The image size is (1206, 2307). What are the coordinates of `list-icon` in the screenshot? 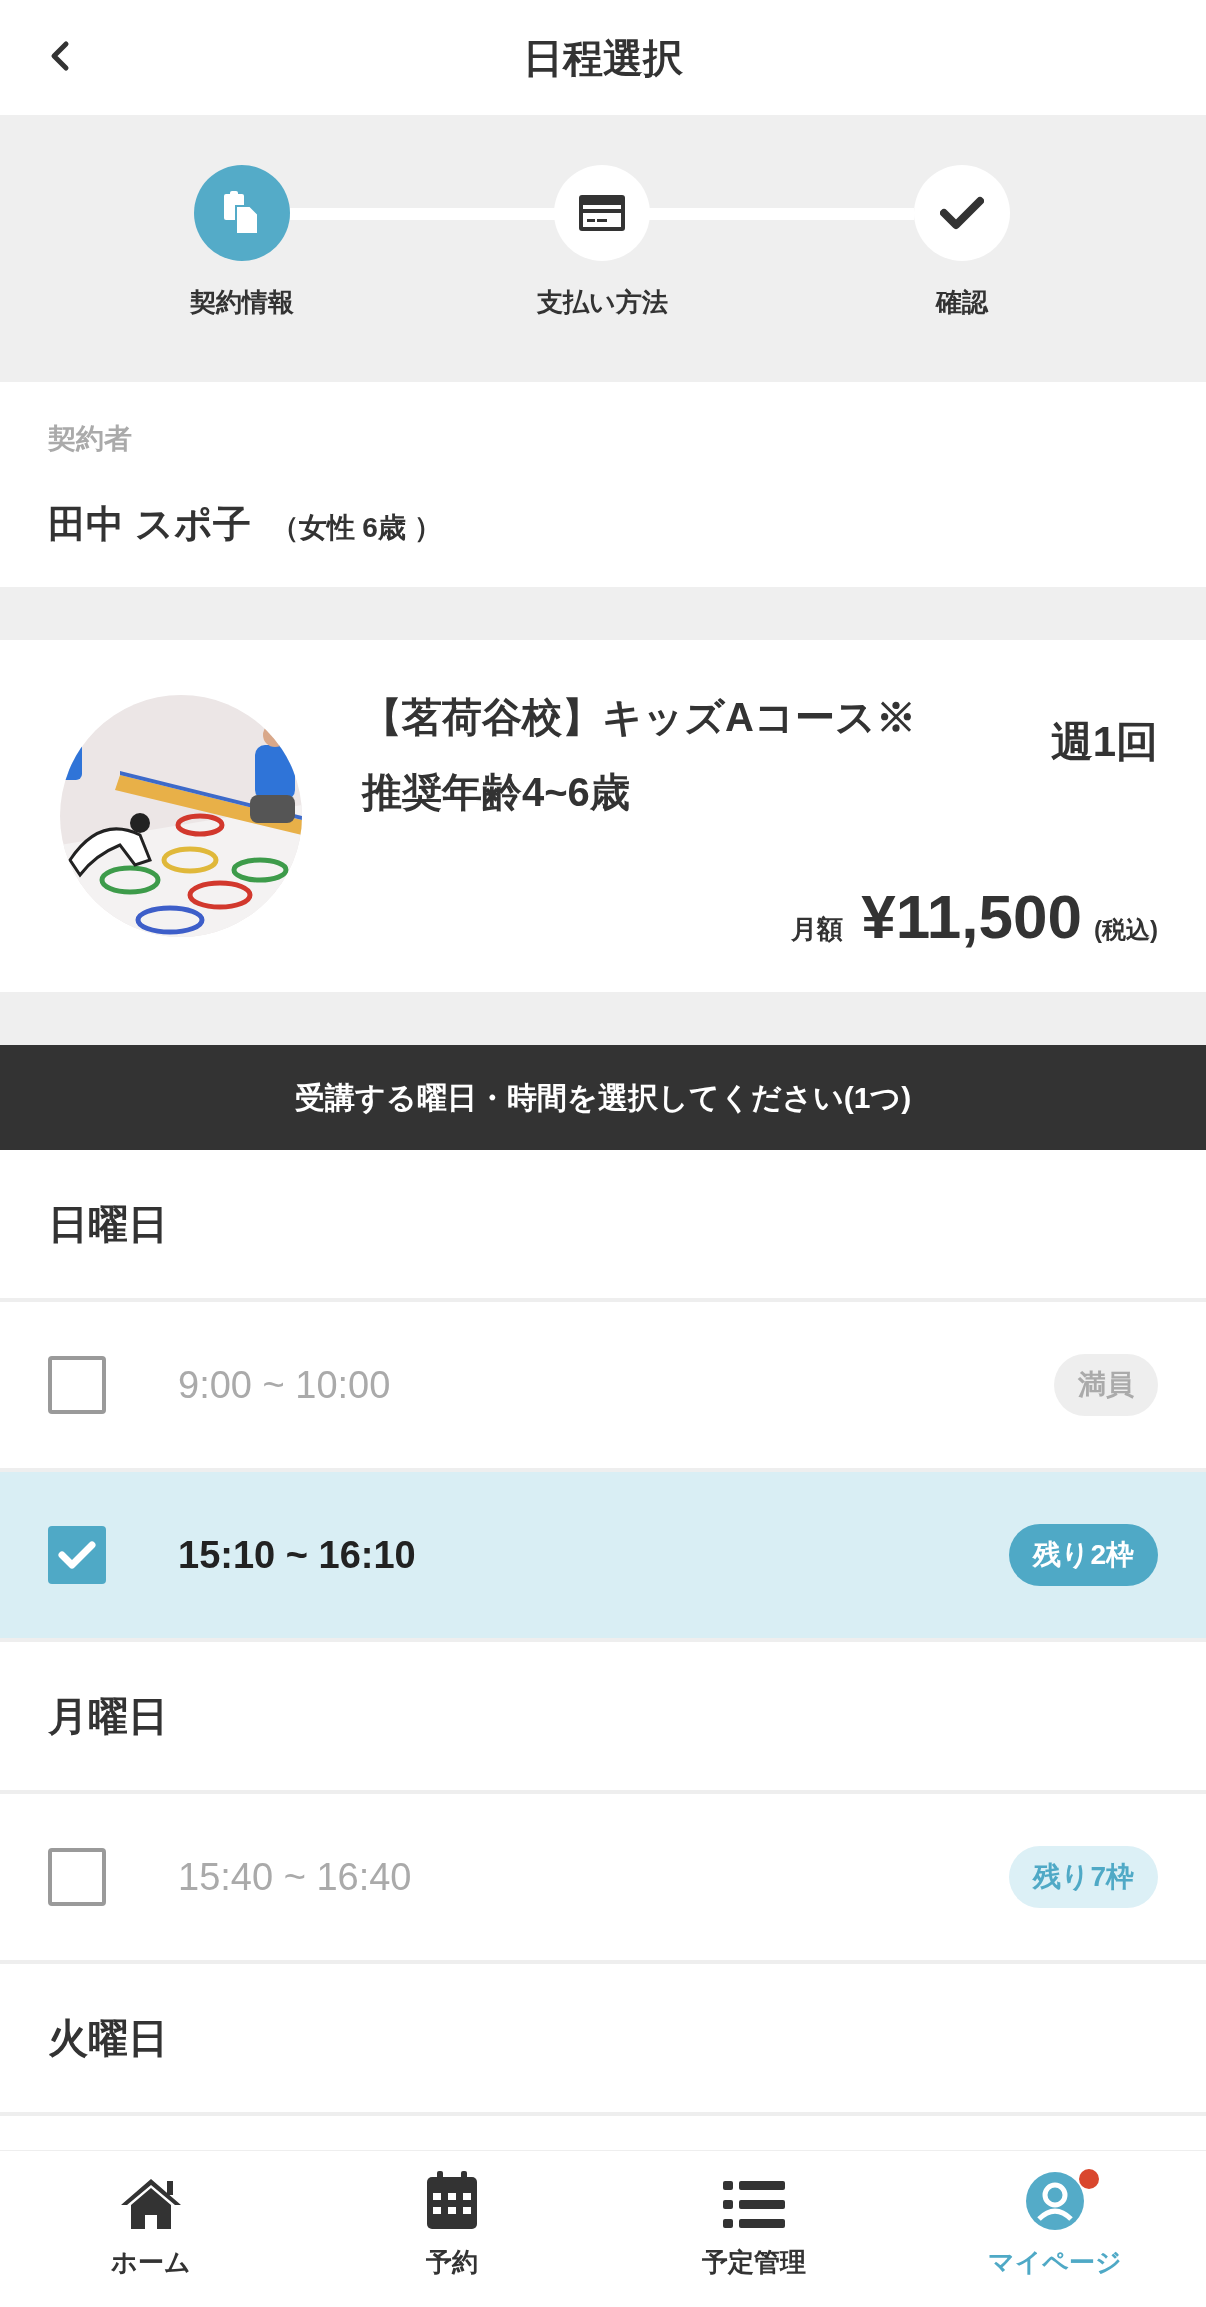 It's located at (753, 2205).